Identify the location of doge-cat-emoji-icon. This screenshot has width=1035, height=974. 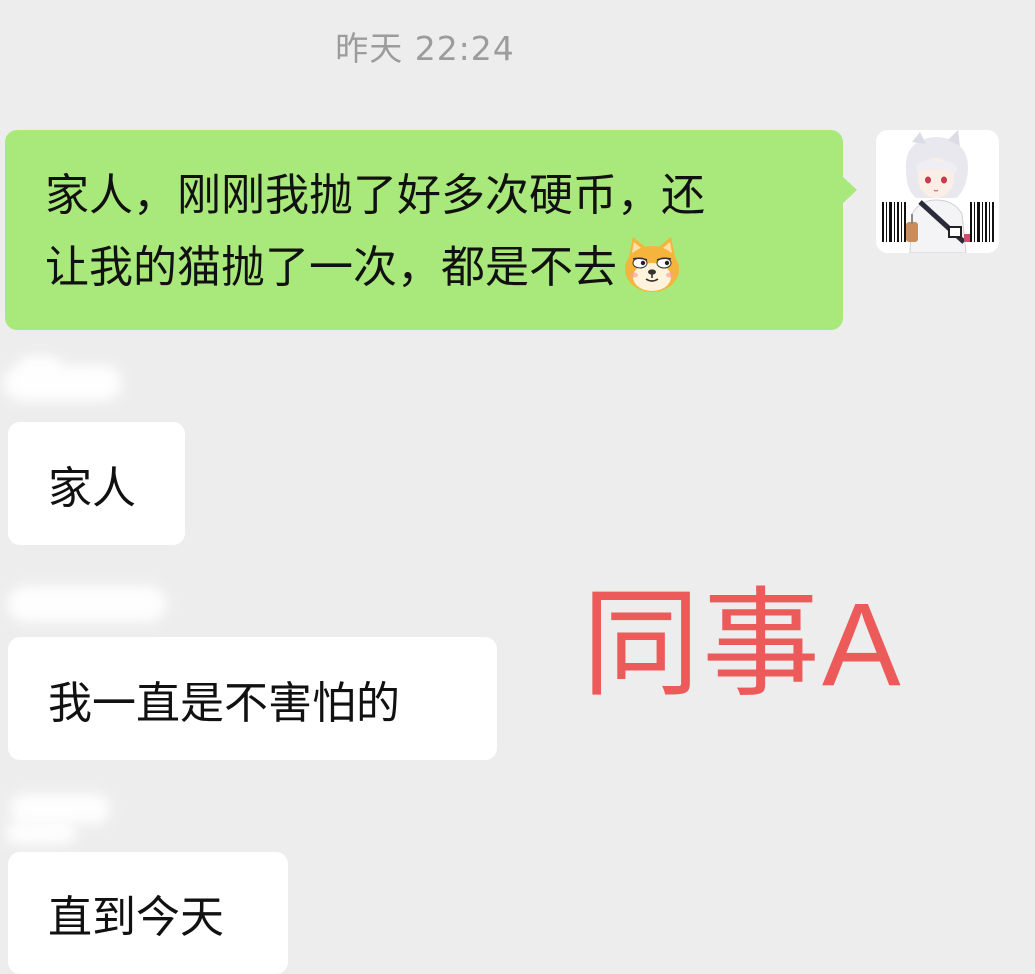
(652, 264).